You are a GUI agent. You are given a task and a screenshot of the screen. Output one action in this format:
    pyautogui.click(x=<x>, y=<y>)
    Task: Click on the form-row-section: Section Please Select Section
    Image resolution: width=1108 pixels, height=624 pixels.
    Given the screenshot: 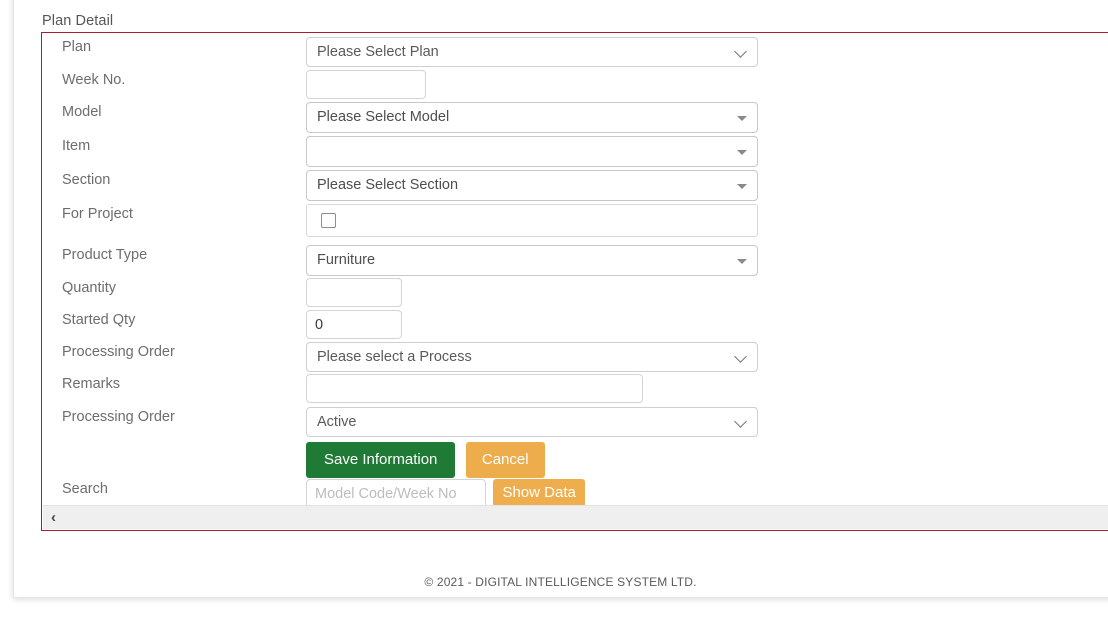 What is the action you would take?
    pyautogui.click(x=575, y=186)
    